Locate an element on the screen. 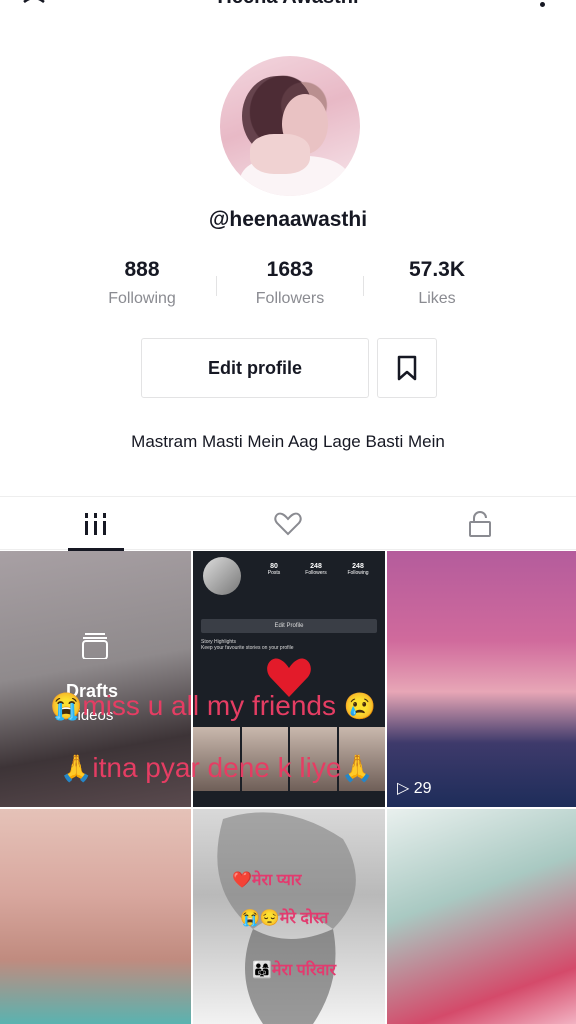 The image size is (576, 1024). stat-label: Following is located at coordinates (142, 298).